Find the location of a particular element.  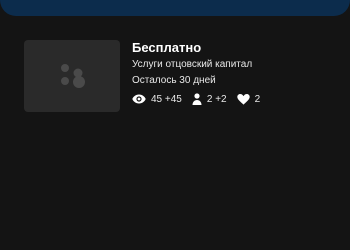

top-banner is located at coordinates (175, 8).